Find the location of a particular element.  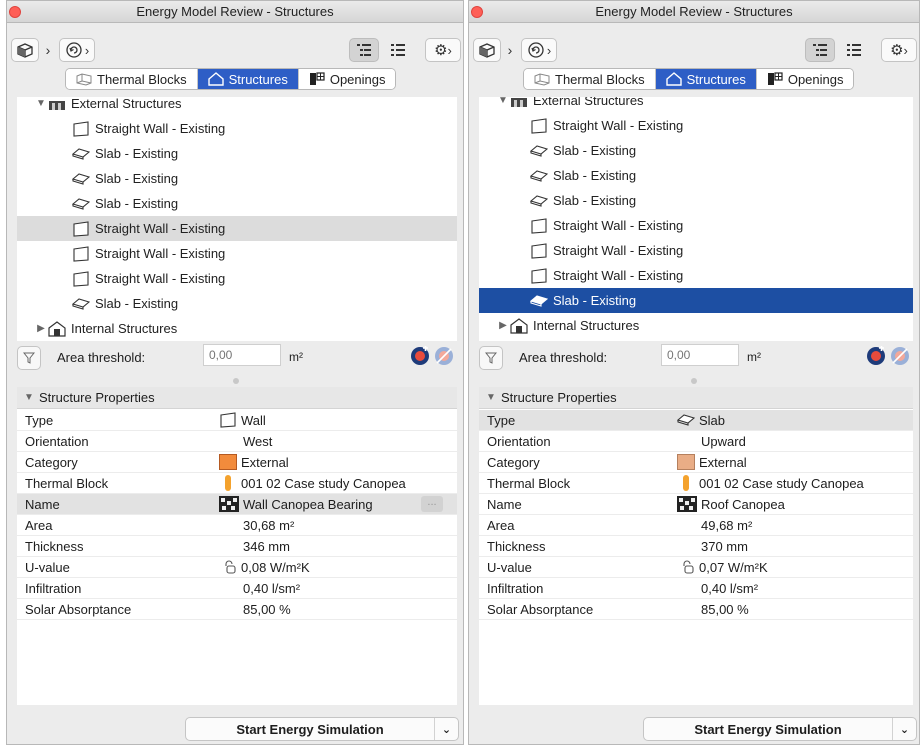

area-threshold-label: Area threshold: is located at coordinates (563, 357).